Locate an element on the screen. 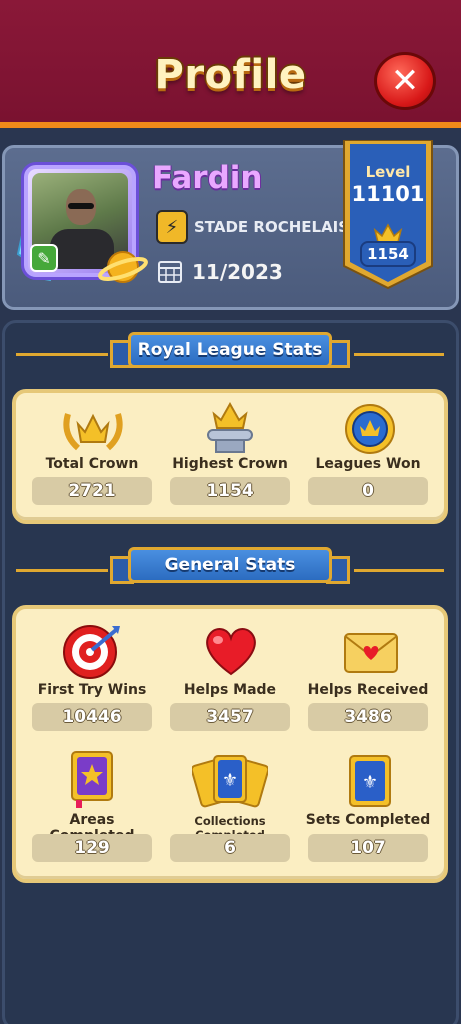 This screenshot has height=1024, width=461. divider-right is located at coordinates (399, 354).